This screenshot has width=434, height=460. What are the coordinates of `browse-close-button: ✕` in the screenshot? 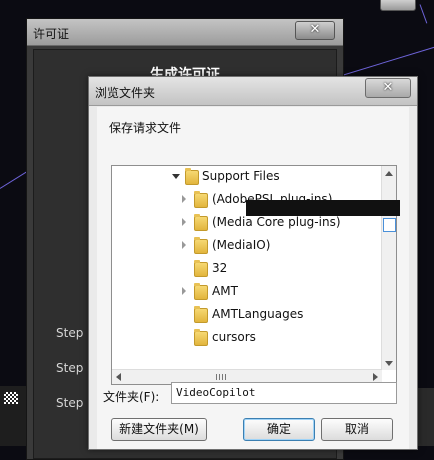 It's located at (388, 88).